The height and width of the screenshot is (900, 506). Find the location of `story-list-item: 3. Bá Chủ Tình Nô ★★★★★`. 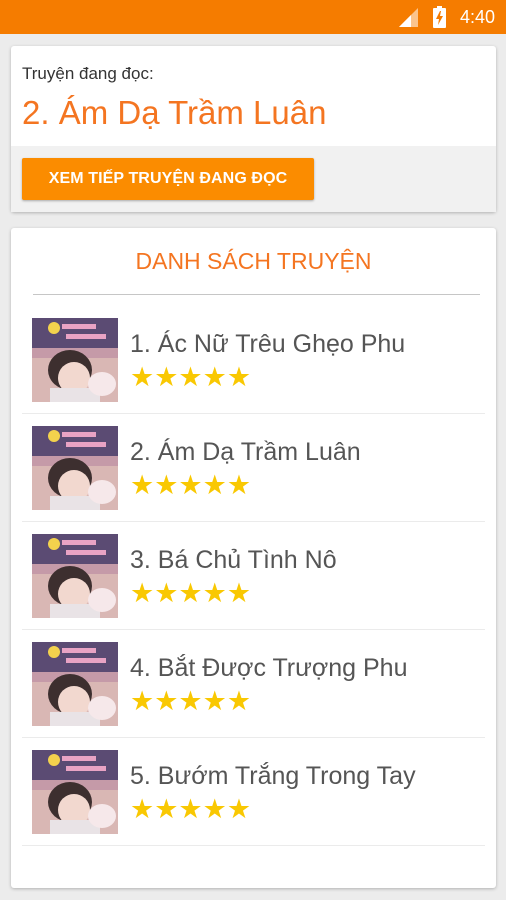

story-list-item: 3. Bá Chủ Tình Nô ★★★★★ is located at coordinates (253, 576).